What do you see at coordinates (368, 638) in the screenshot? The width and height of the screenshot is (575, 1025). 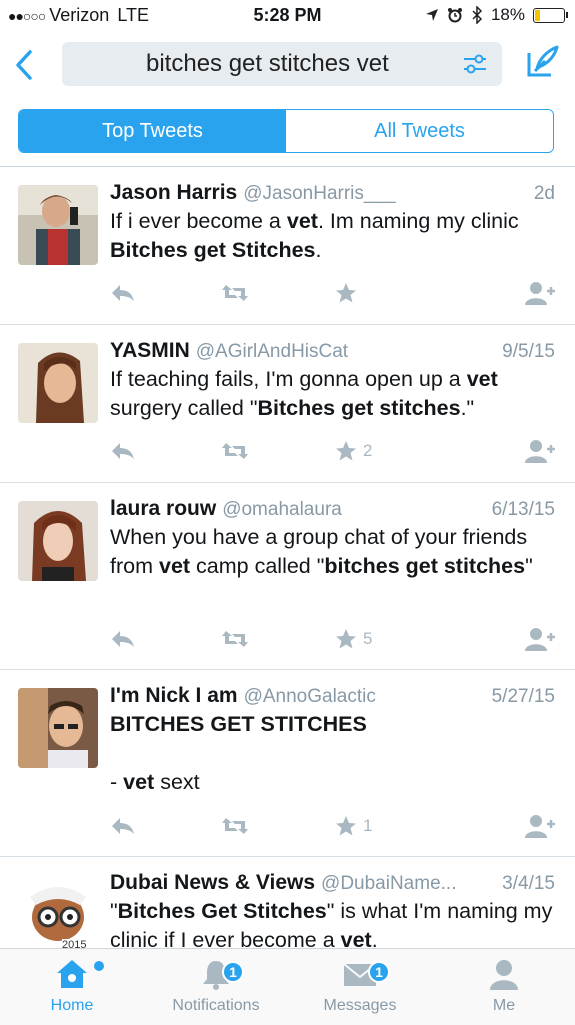 I see `like-count: 5` at bounding box center [368, 638].